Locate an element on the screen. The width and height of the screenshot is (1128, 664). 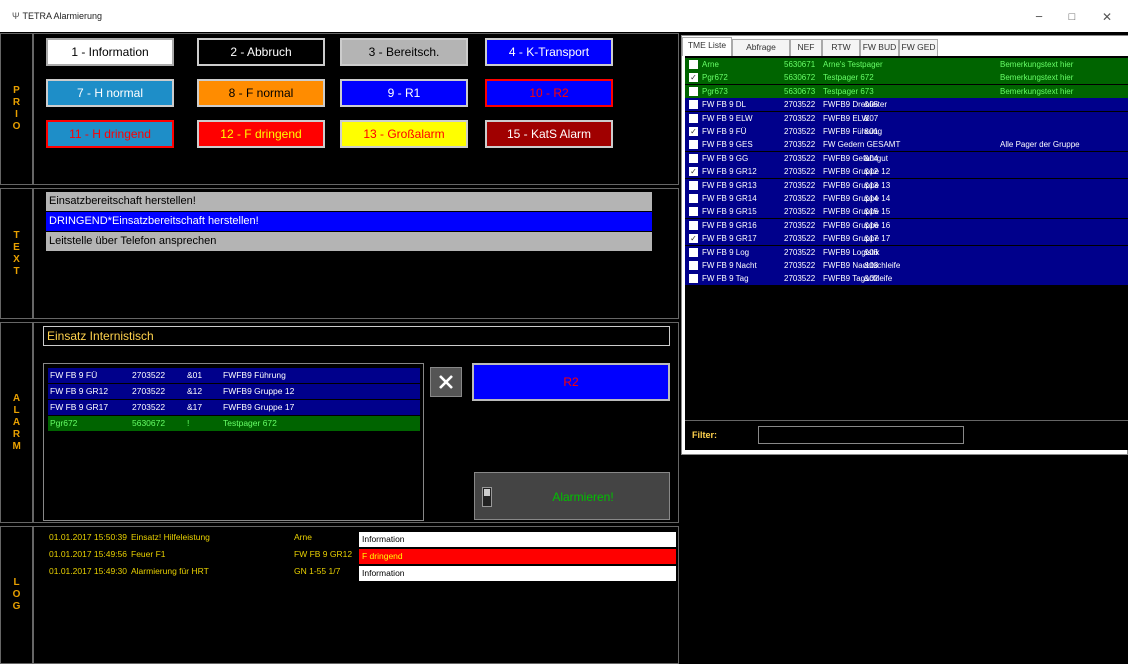
tab-tme-liste: TME Liste is located at coordinates (707, 46).